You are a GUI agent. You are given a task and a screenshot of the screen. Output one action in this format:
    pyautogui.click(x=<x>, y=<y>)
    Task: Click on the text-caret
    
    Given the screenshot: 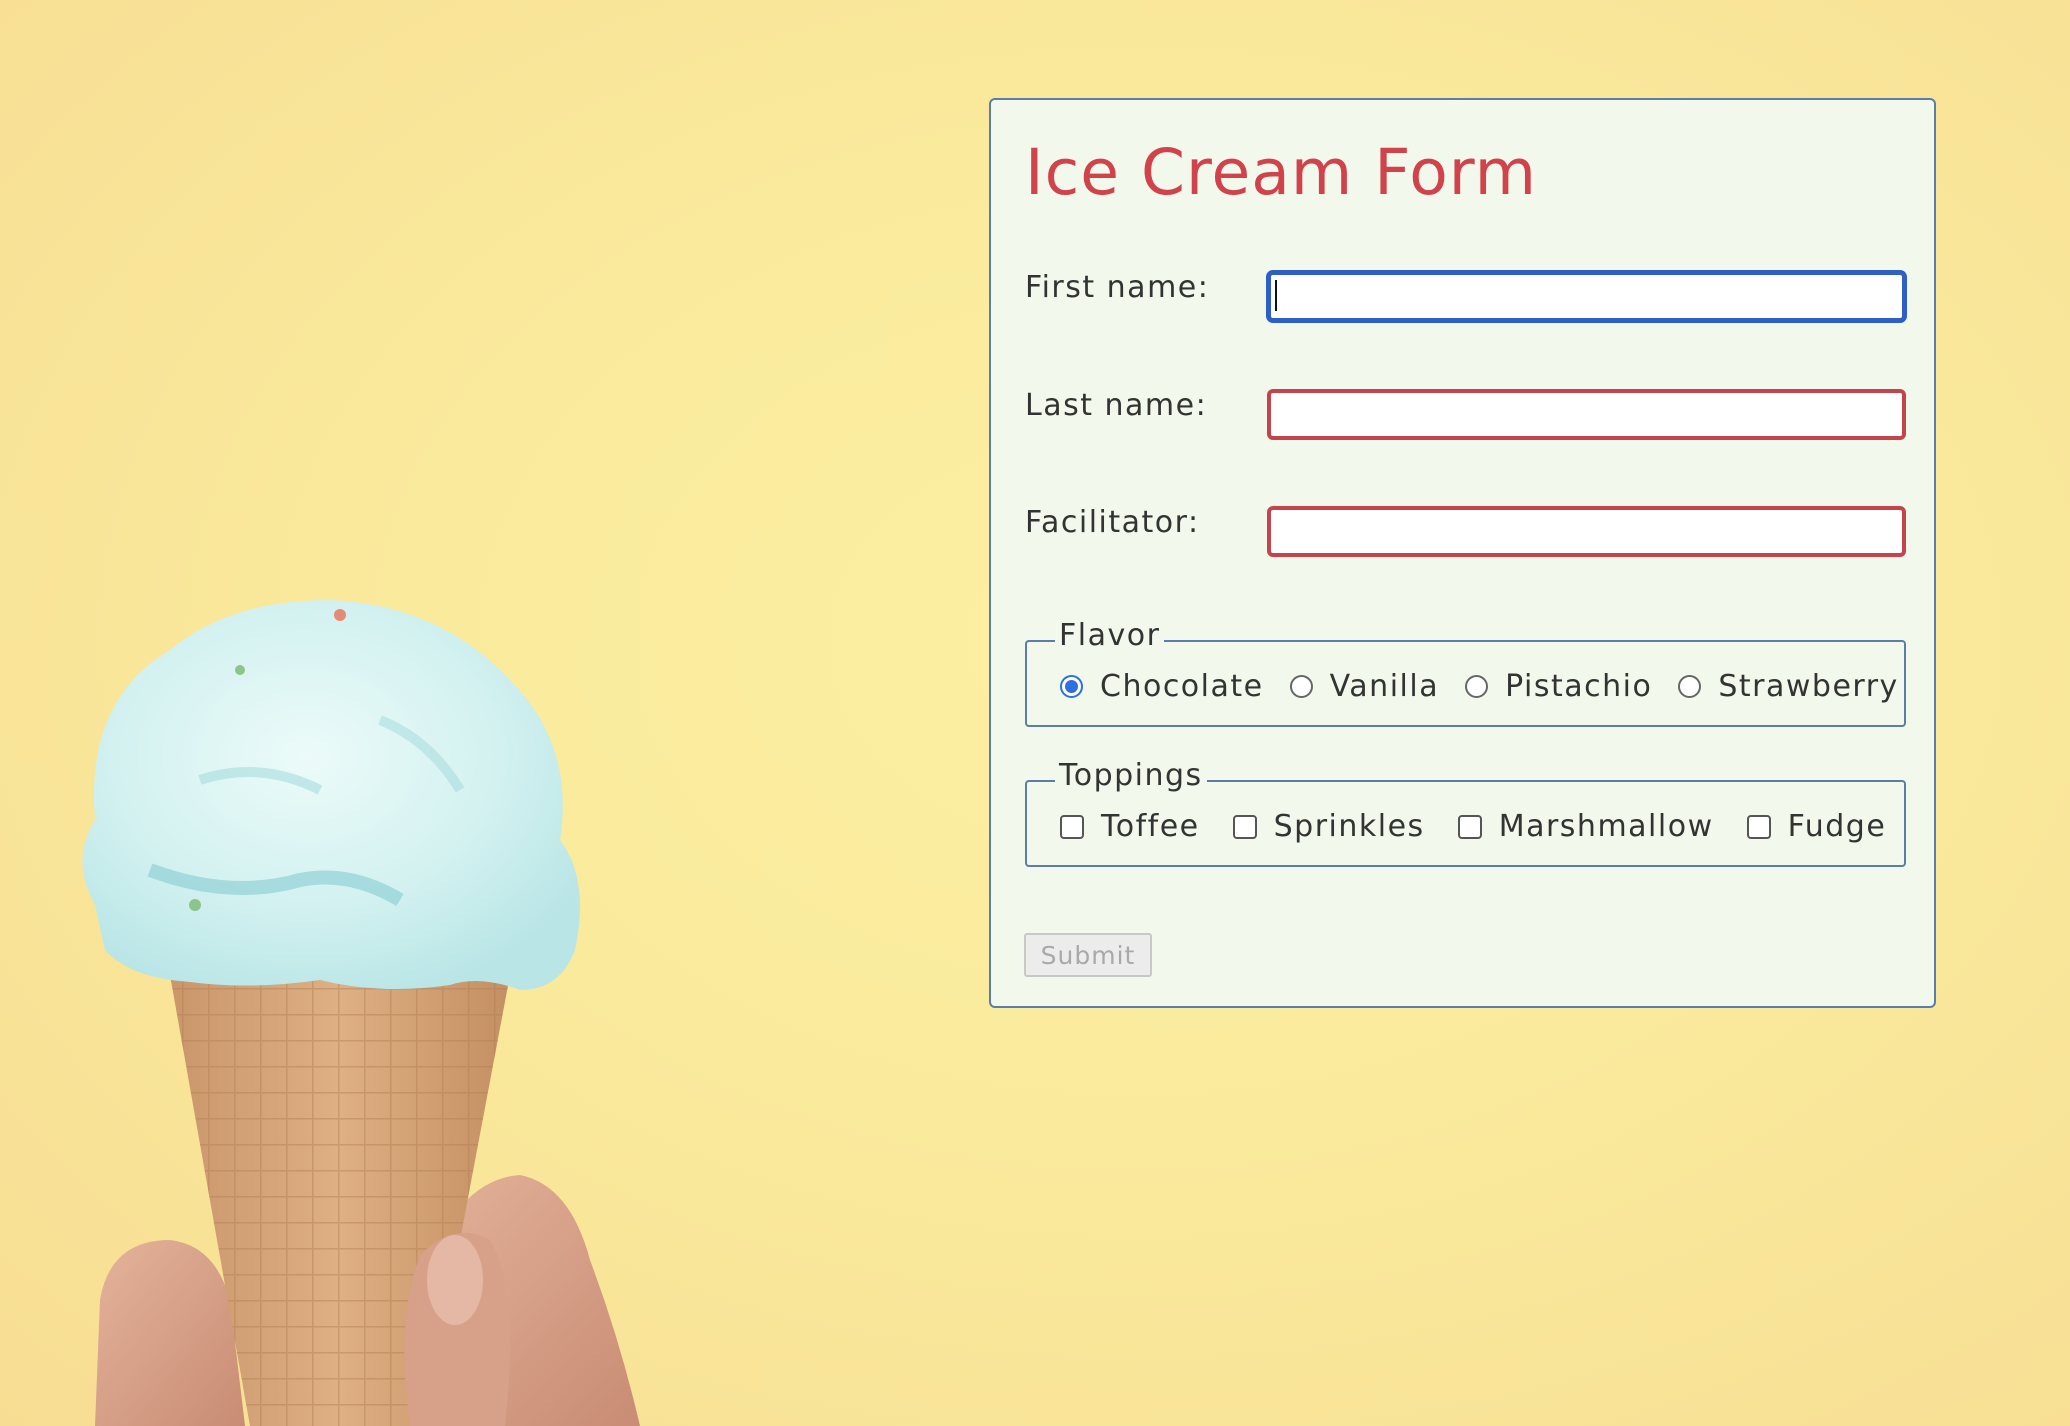 What is the action you would take?
    pyautogui.click(x=1276, y=295)
    